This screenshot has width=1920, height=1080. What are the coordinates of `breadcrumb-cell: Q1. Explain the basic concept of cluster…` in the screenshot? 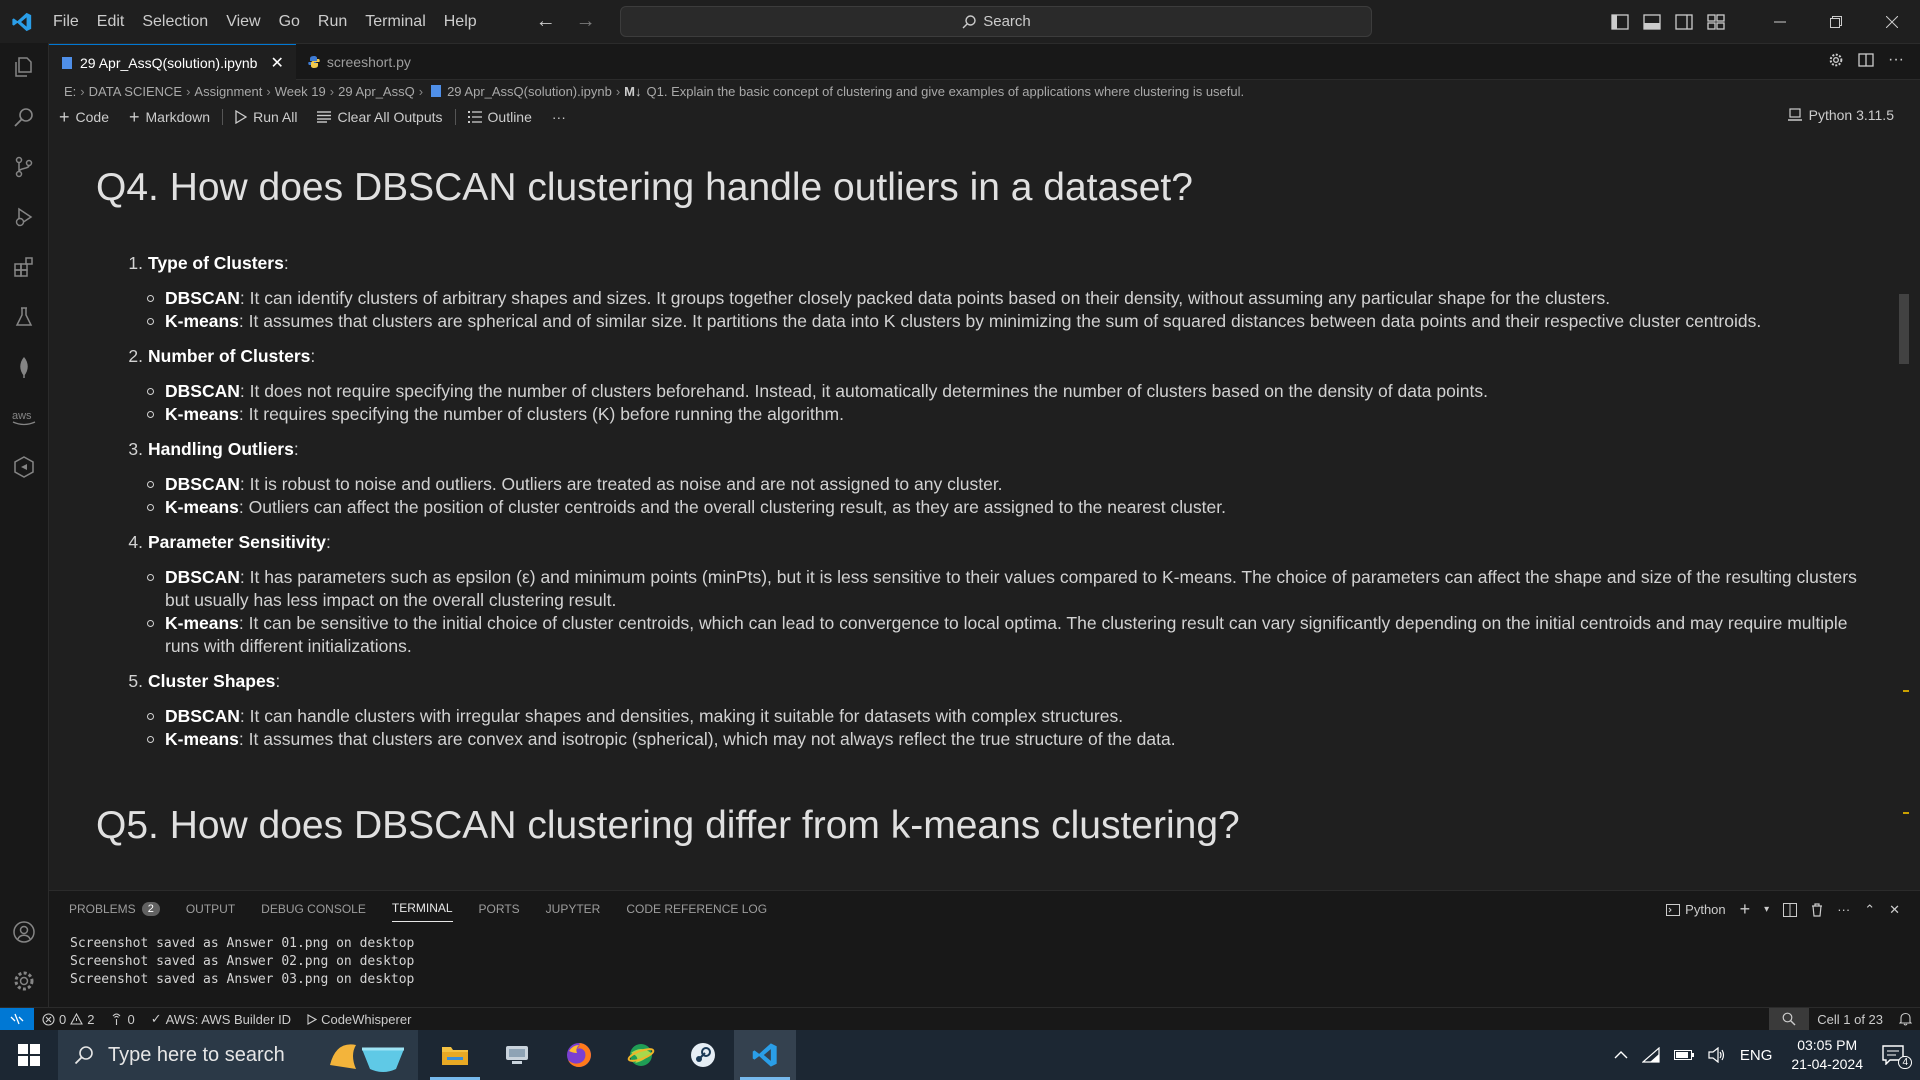 It's located at (946, 91).